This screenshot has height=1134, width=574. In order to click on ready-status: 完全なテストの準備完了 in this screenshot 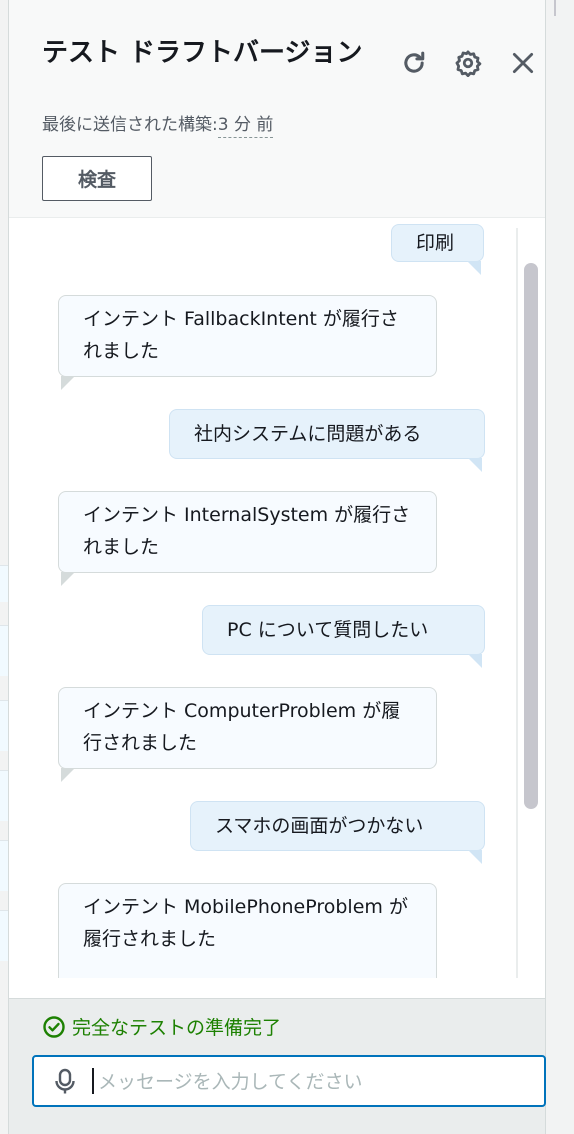, I will do `click(161, 1026)`.